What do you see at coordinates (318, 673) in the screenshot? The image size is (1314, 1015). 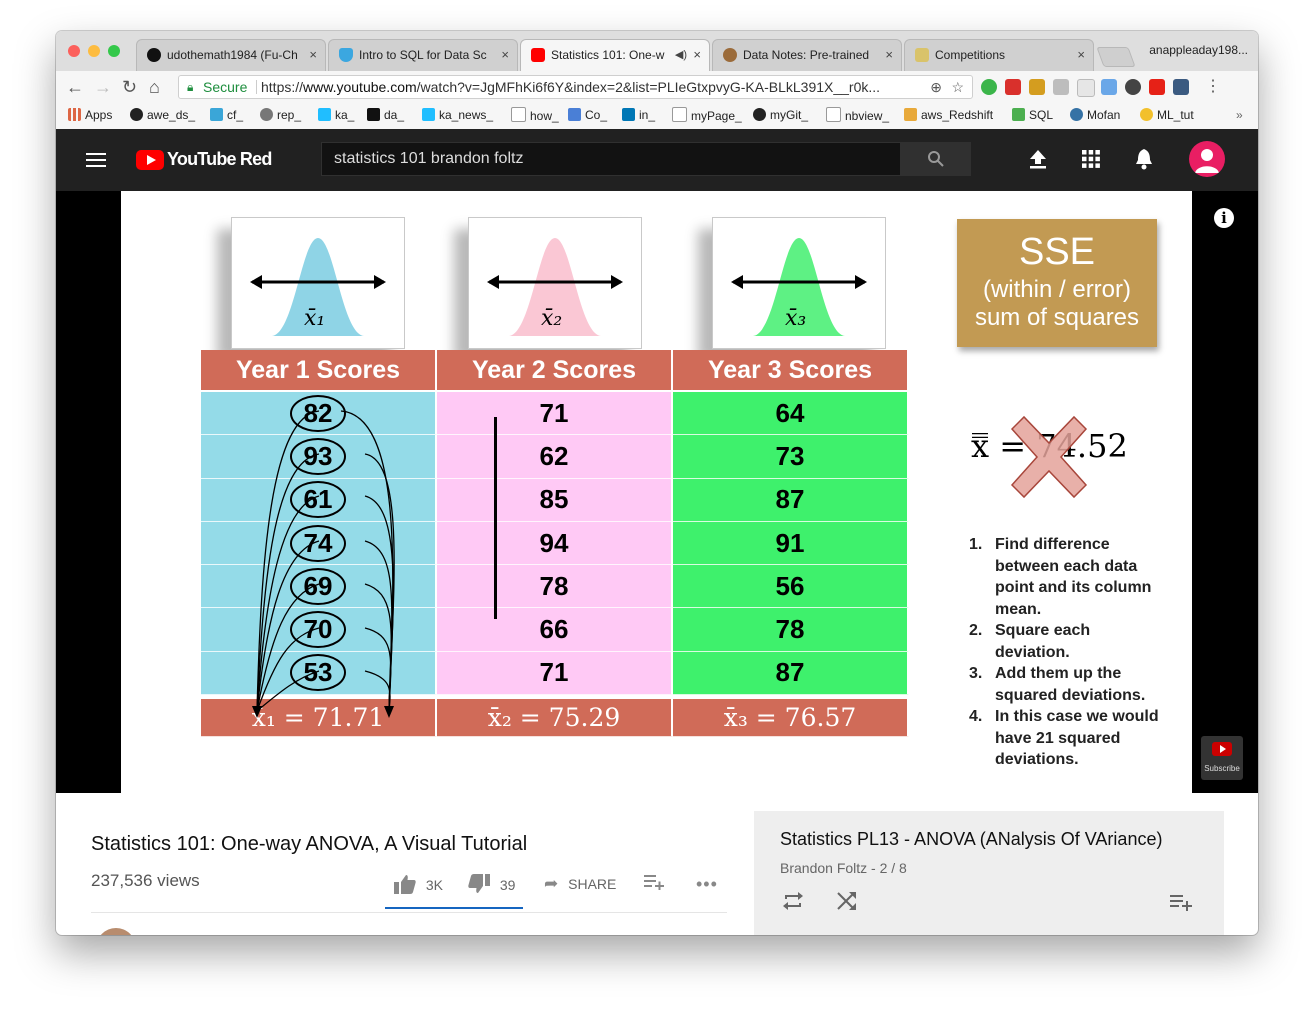 I see `circled-score: 53` at bounding box center [318, 673].